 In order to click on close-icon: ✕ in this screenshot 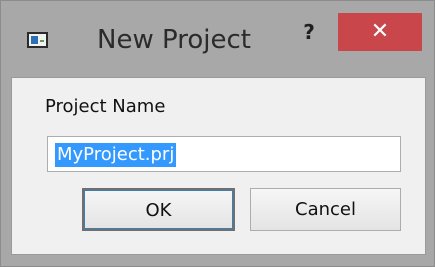, I will do `click(380, 31)`.